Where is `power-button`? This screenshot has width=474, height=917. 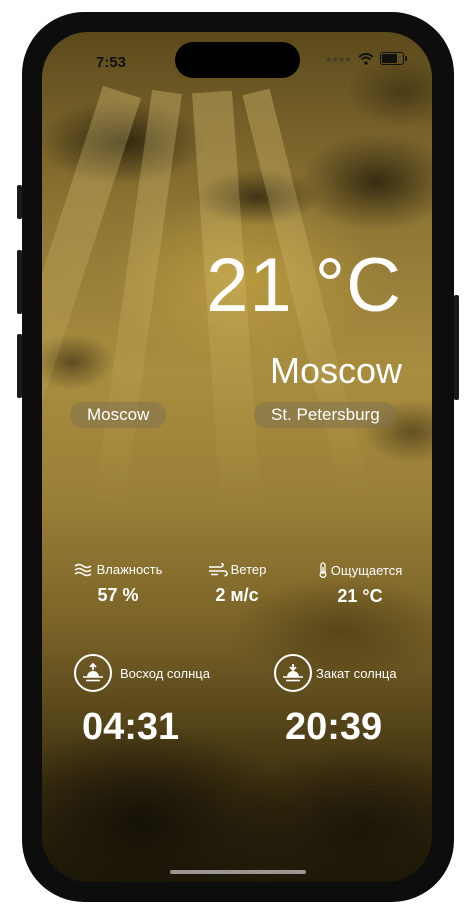
power-button is located at coordinates (456, 347).